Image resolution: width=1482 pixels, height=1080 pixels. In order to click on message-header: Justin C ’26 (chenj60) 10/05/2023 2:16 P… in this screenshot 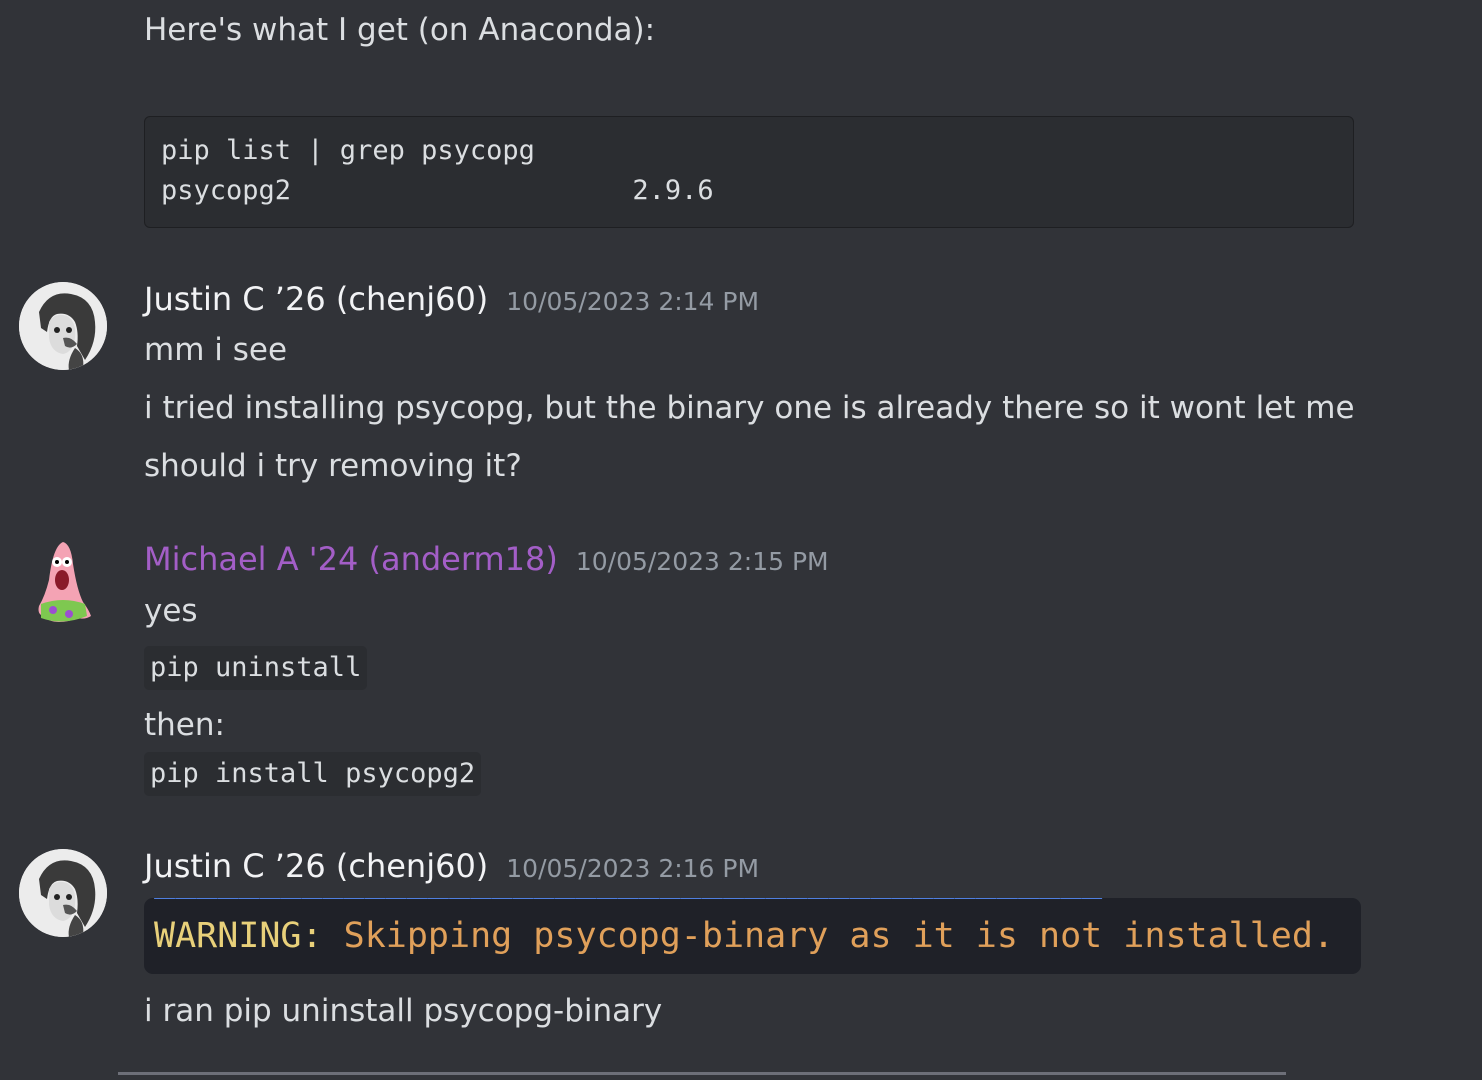, I will do `click(451, 866)`.